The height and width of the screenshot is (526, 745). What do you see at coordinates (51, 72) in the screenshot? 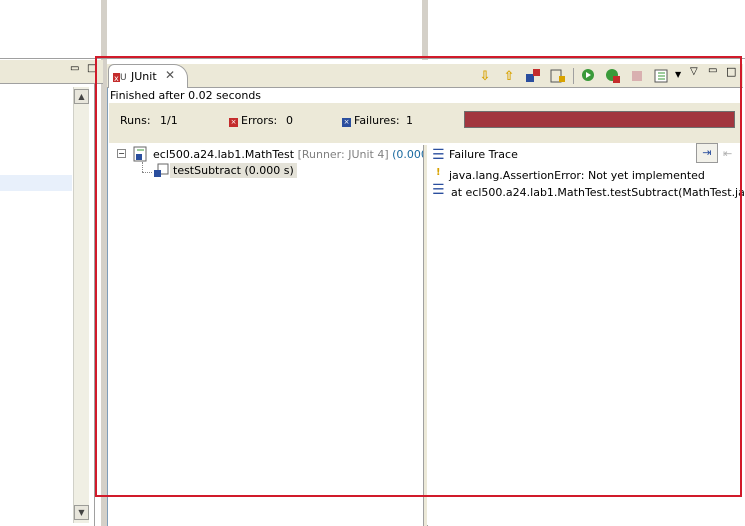
I see `left-view-tabbar: ▭ □` at bounding box center [51, 72].